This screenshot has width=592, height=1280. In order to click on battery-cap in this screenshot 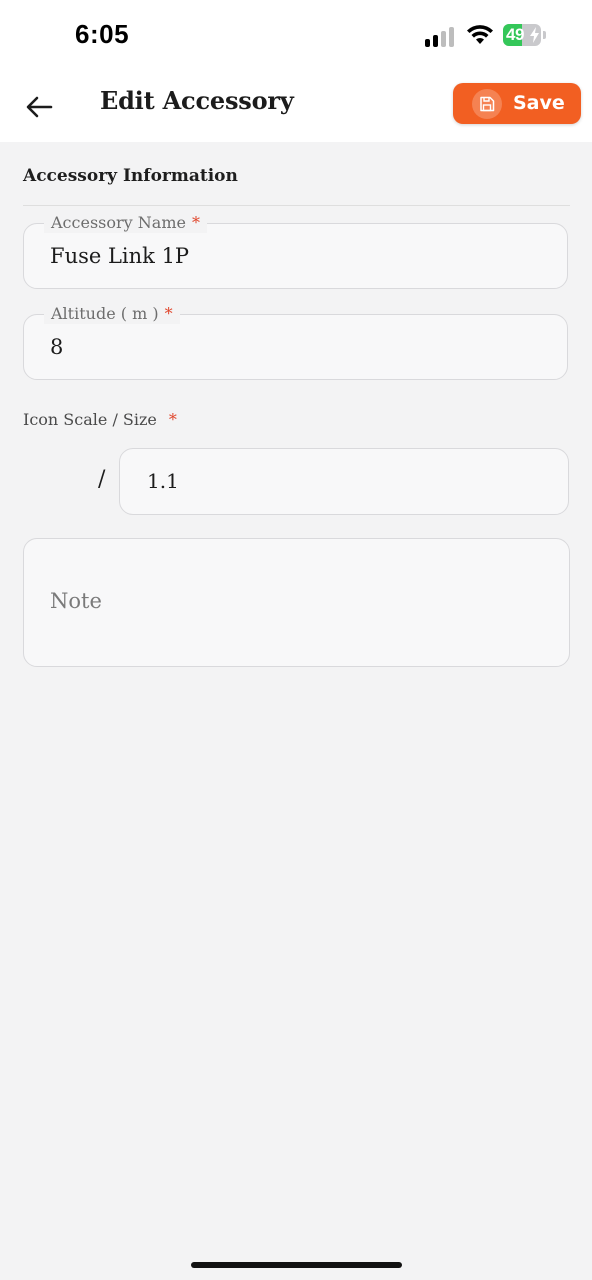, I will do `click(544, 35)`.